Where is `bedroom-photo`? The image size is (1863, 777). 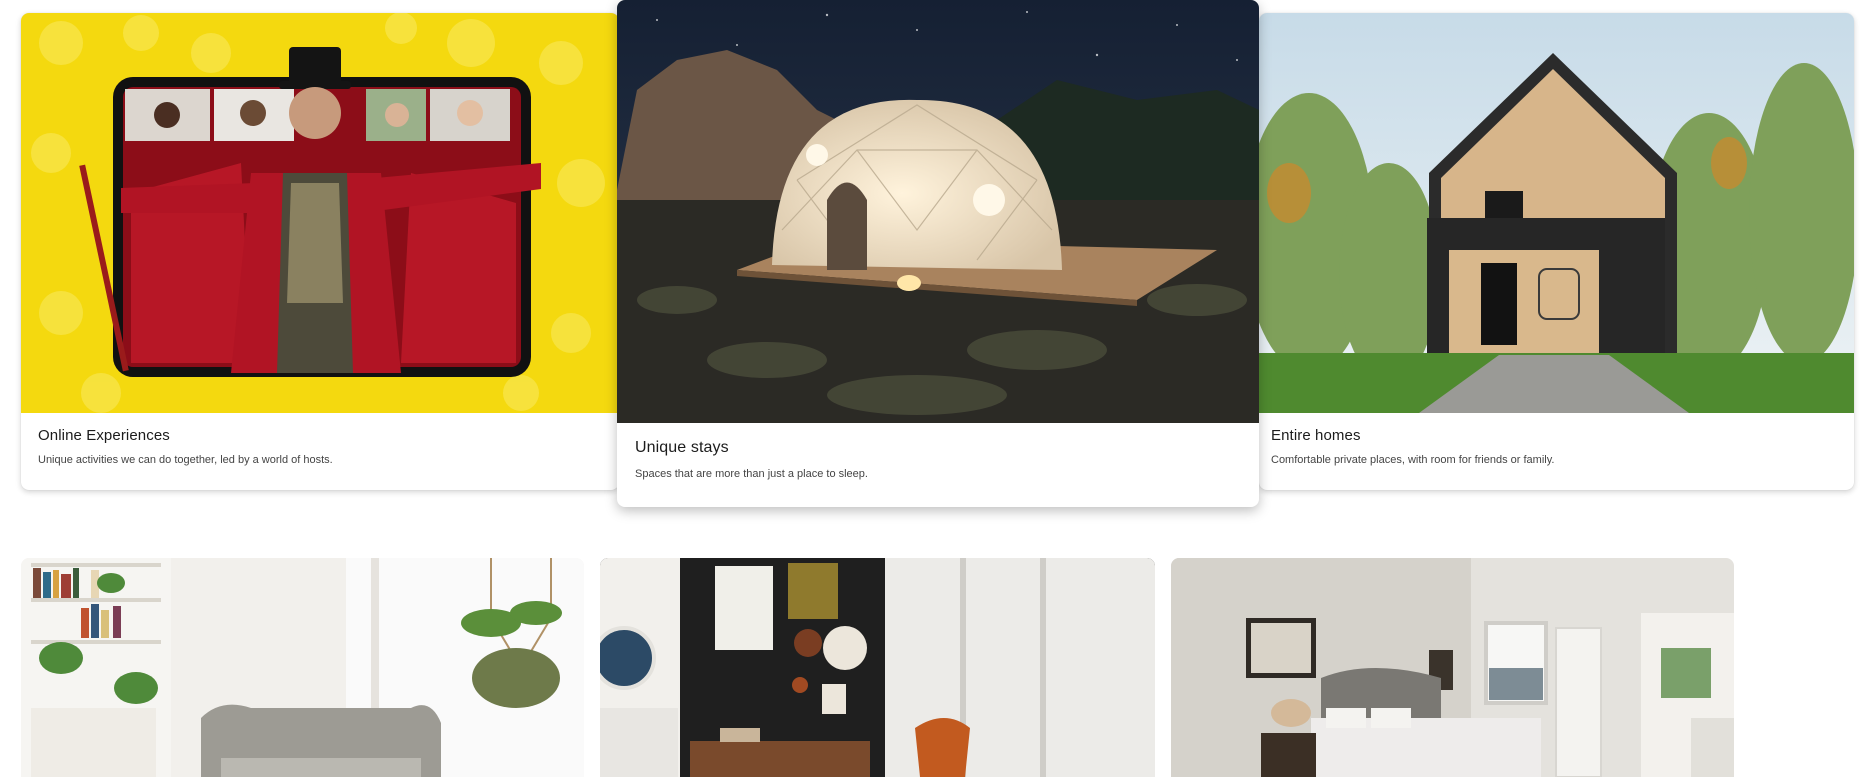 bedroom-photo is located at coordinates (1452, 667).